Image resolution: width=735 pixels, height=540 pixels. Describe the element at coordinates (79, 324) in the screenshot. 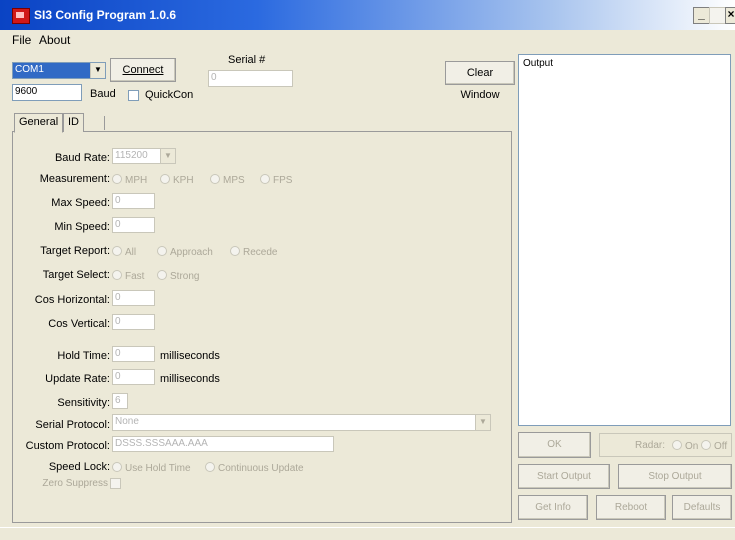

I see `cos-vertical-label: Cos Vertical:` at that location.